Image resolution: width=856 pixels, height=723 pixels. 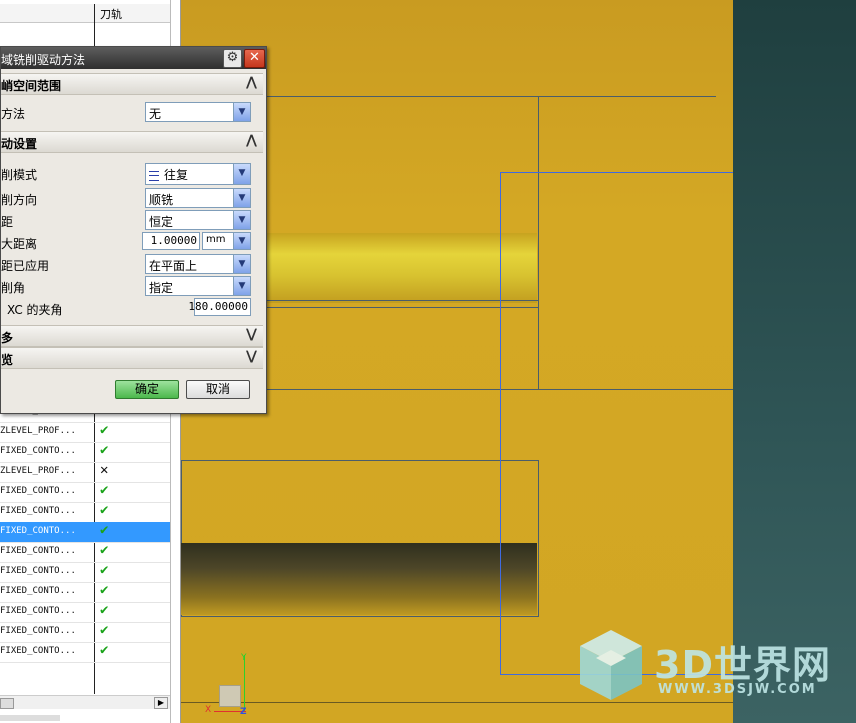 I want to click on watermark-cube-icon, so click(x=611, y=665).